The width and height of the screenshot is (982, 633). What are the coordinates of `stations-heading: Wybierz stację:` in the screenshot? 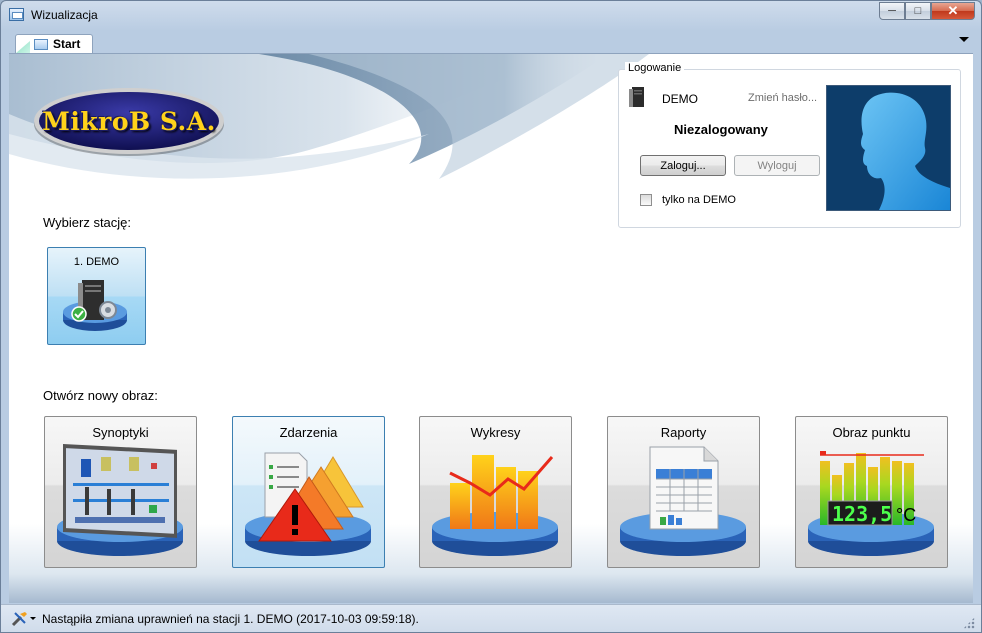 It's located at (87, 222).